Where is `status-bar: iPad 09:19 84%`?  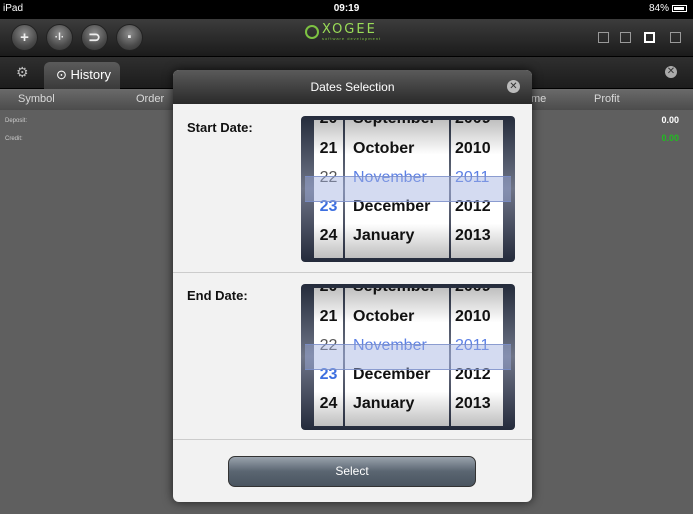 status-bar: iPad 09:19 84% is located at coordinates (346, 9).